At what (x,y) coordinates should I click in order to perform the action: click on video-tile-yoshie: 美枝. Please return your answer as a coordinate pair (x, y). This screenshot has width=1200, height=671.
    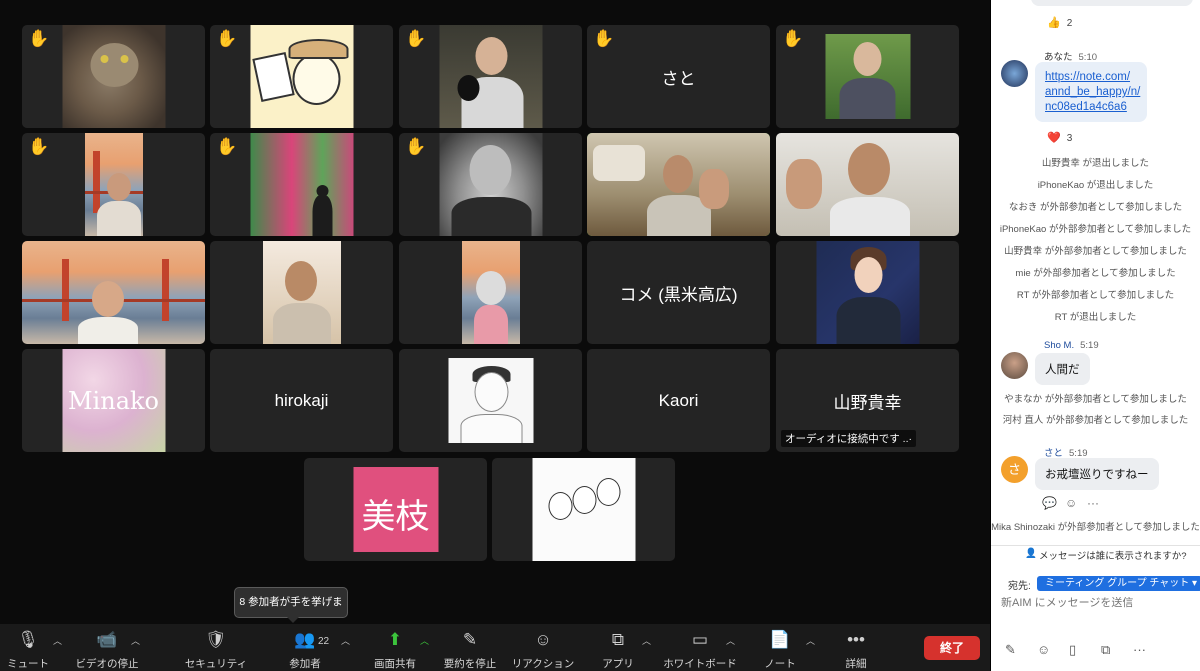
    Looking at the image, I should click on (395, 509).